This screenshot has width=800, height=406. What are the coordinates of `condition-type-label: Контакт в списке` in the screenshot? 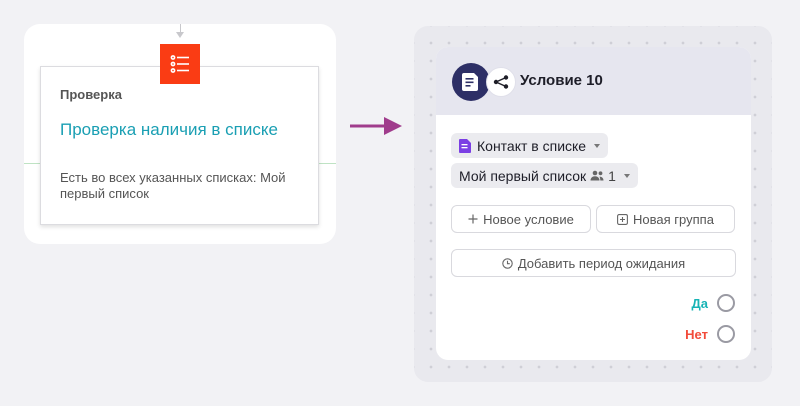 It's located at (532, 145).